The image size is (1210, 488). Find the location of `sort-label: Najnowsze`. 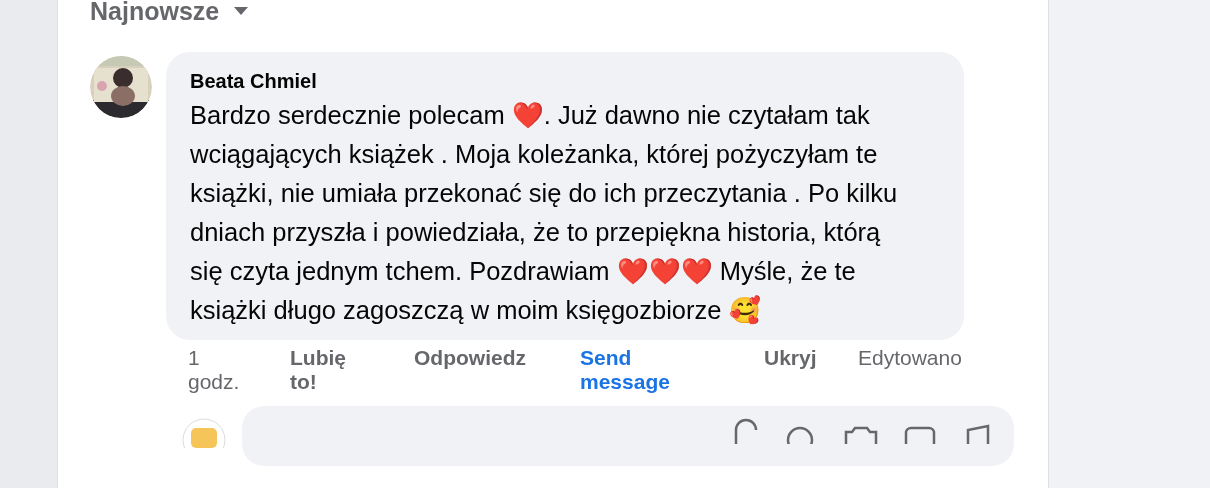

sort-label: Najnowsze is located at coordinates (155, 13).